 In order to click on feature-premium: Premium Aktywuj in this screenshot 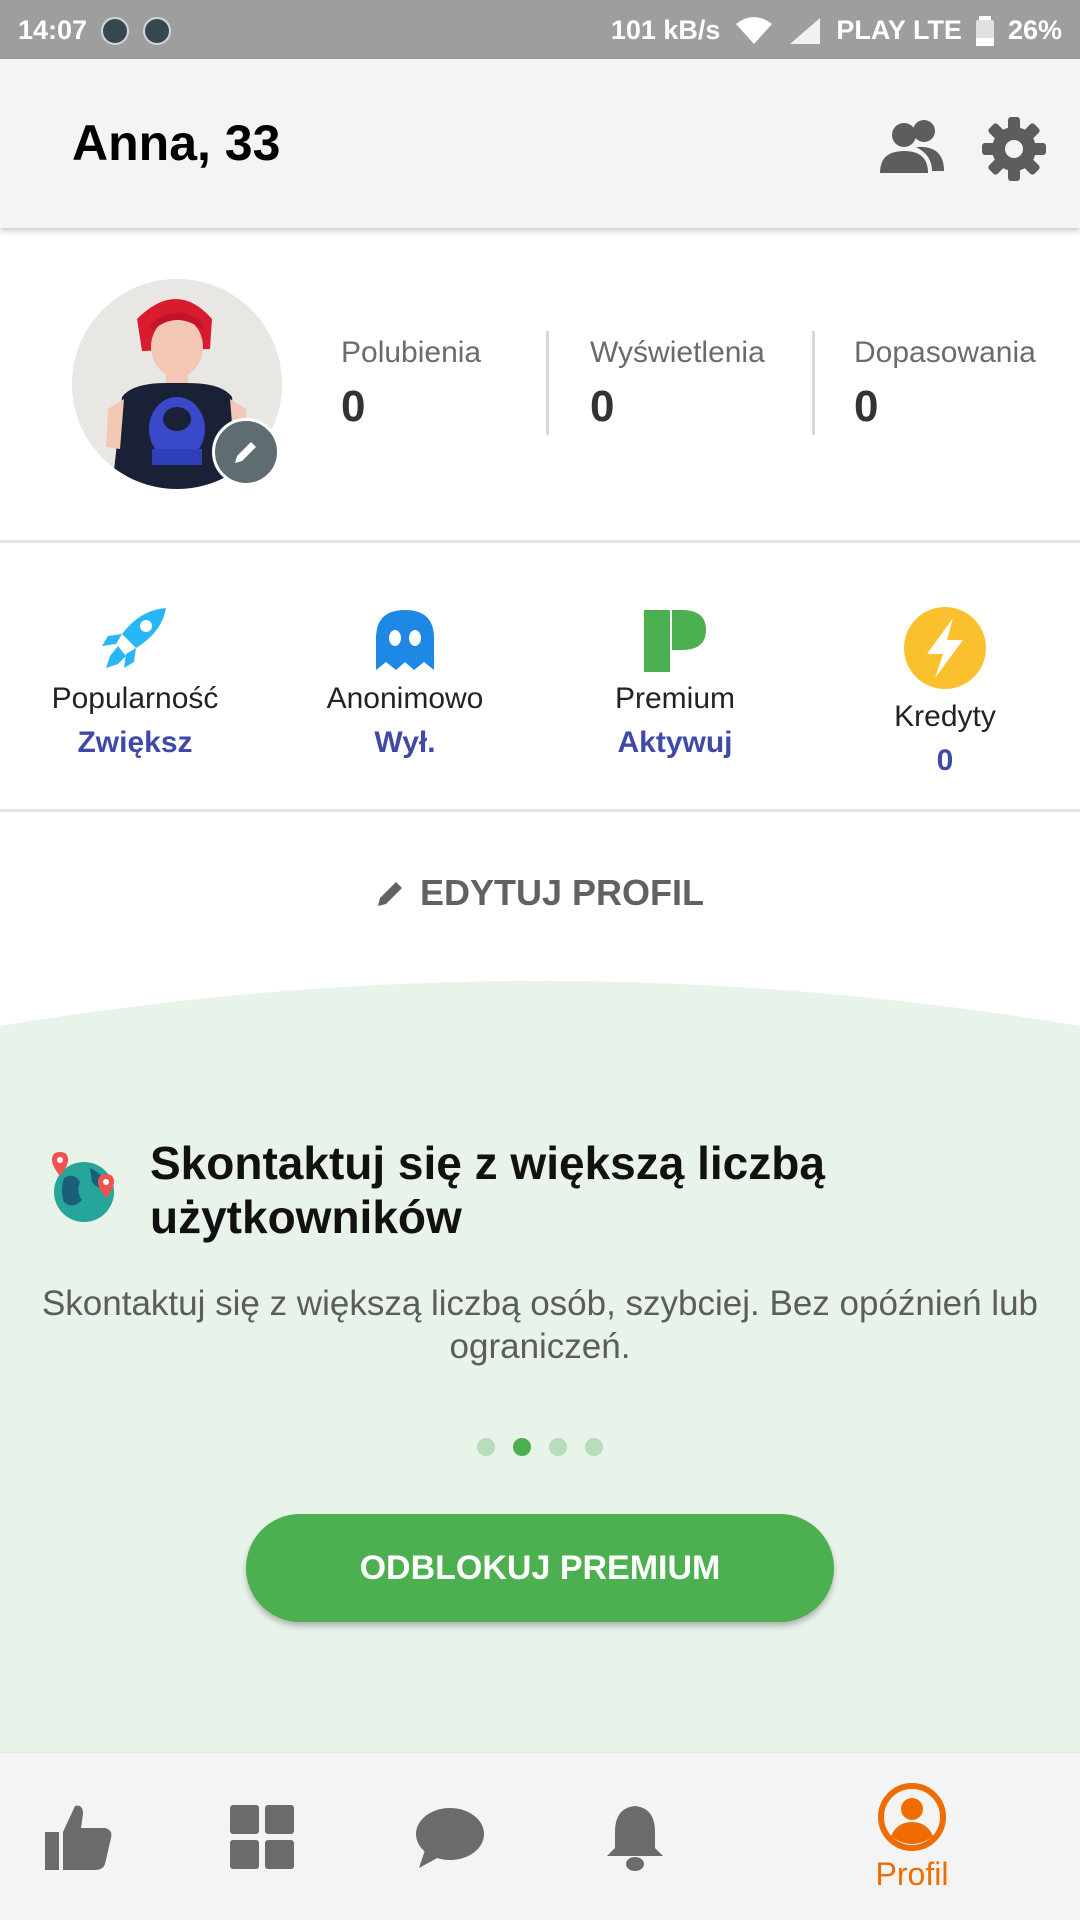, I will do `click(675, 683)`.